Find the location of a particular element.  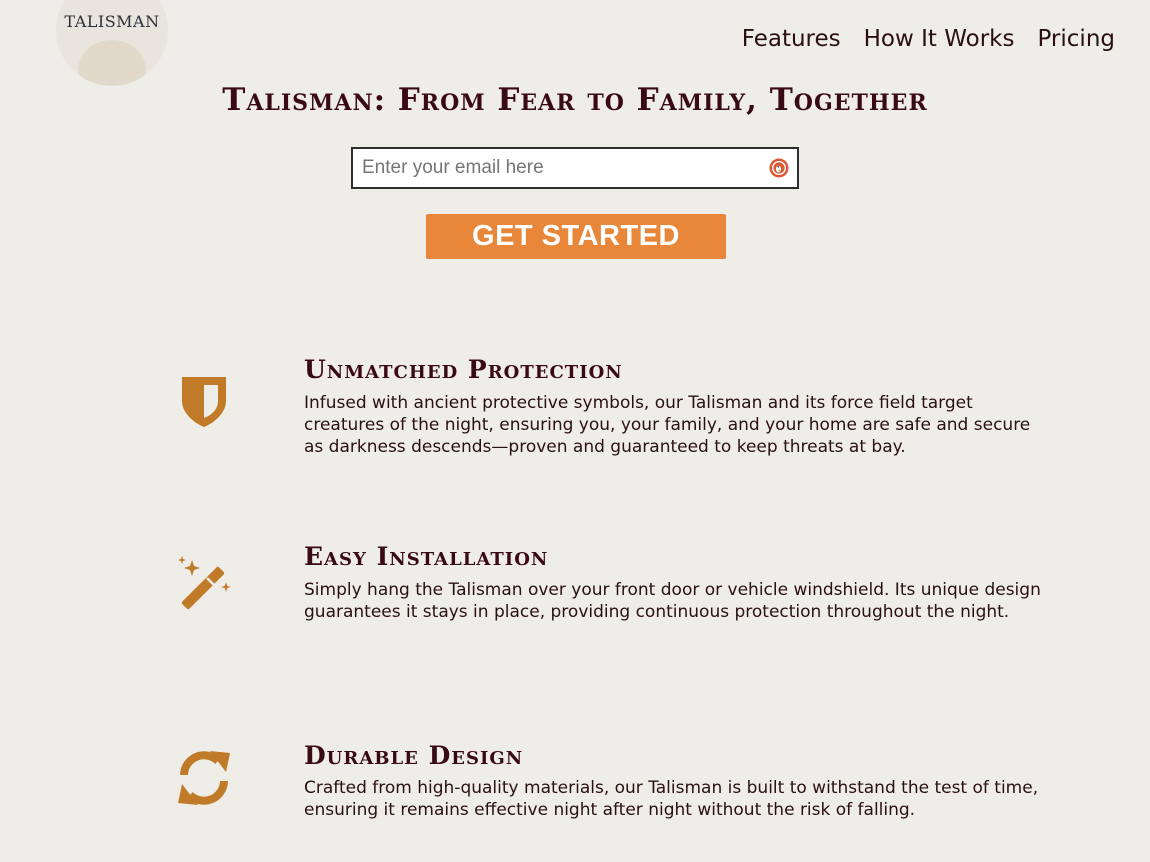

logo-text: TALISMAN is located at coordinates (112, 21).